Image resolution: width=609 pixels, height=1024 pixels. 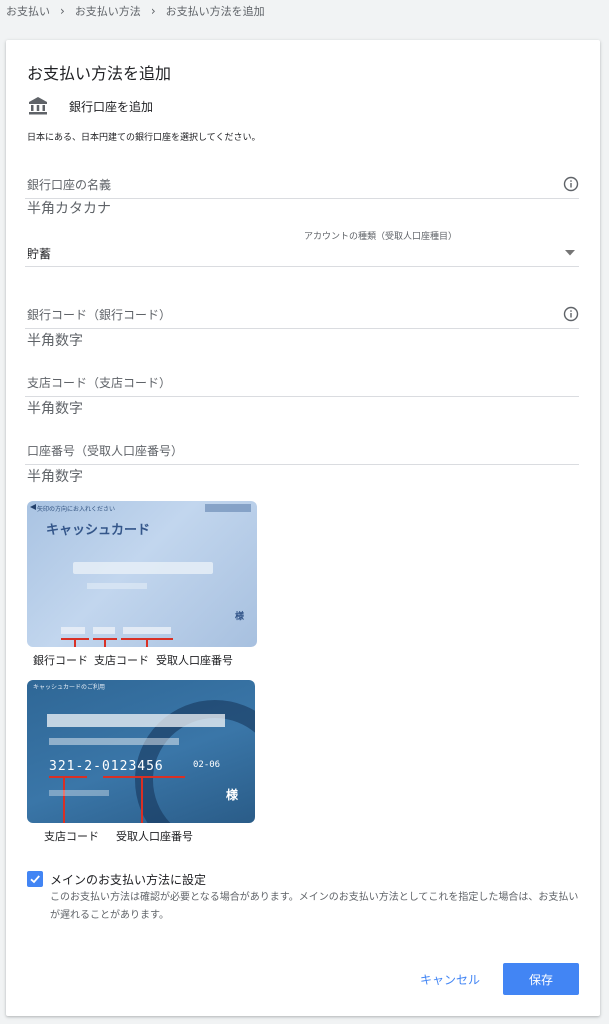 What do you see at coordinates (302, 253) in the screenshot?
I see `account-type-select: 貯蓄` at bounding box center [302, 253].